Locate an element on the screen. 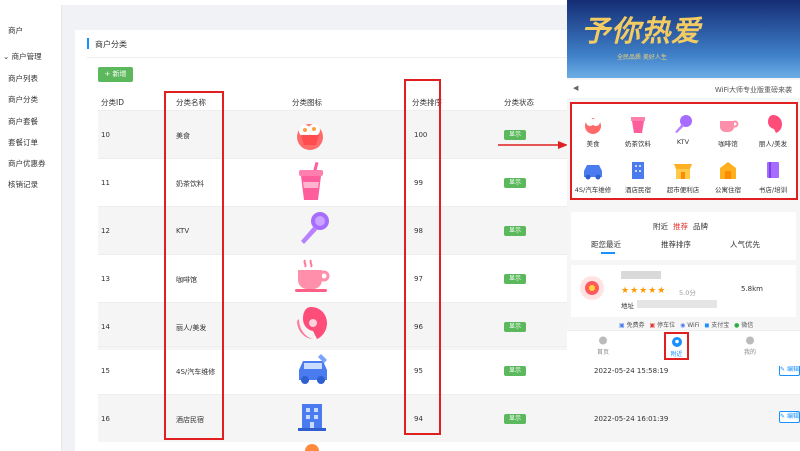  rating-stars: ★★★★★ is located at coordinates (644, 291).